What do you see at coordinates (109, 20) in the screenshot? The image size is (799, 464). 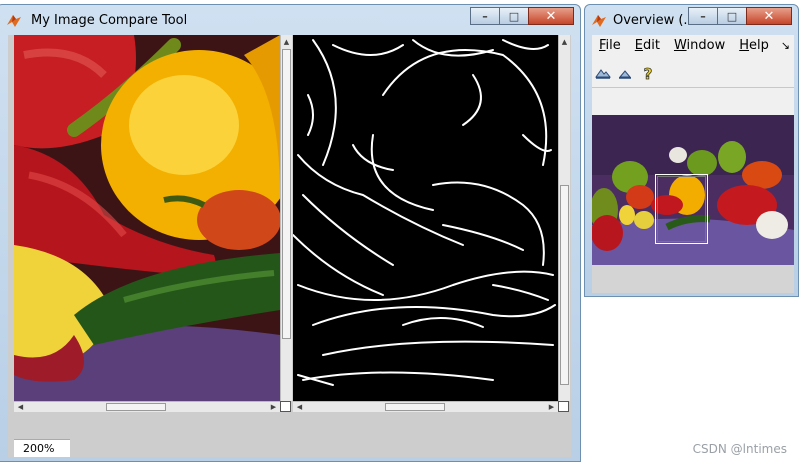 I see `main-window-title: My Image Compare Tool` at bounding box center [109, 20].